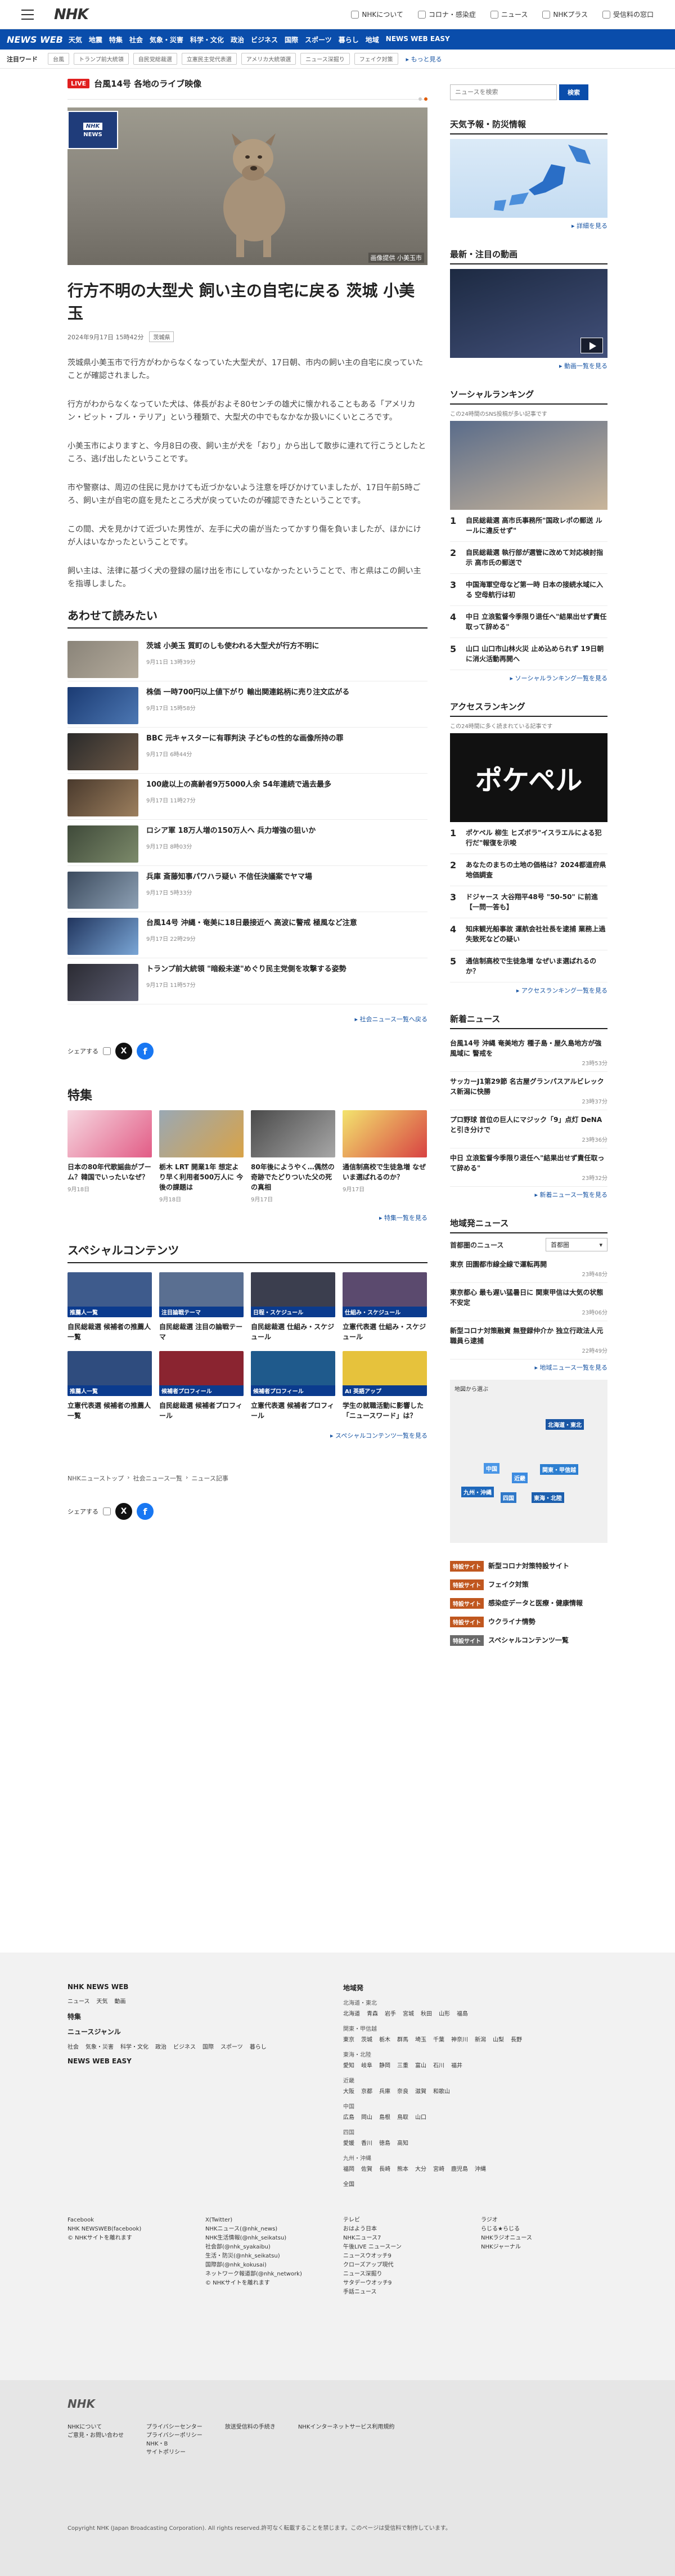 The height and width of the screenshot is (2576, 675). What do you see at coordinates (348, 2168) in the screenshot?
I see `footer-link: 福岡` at bounding box center [348, 2168].